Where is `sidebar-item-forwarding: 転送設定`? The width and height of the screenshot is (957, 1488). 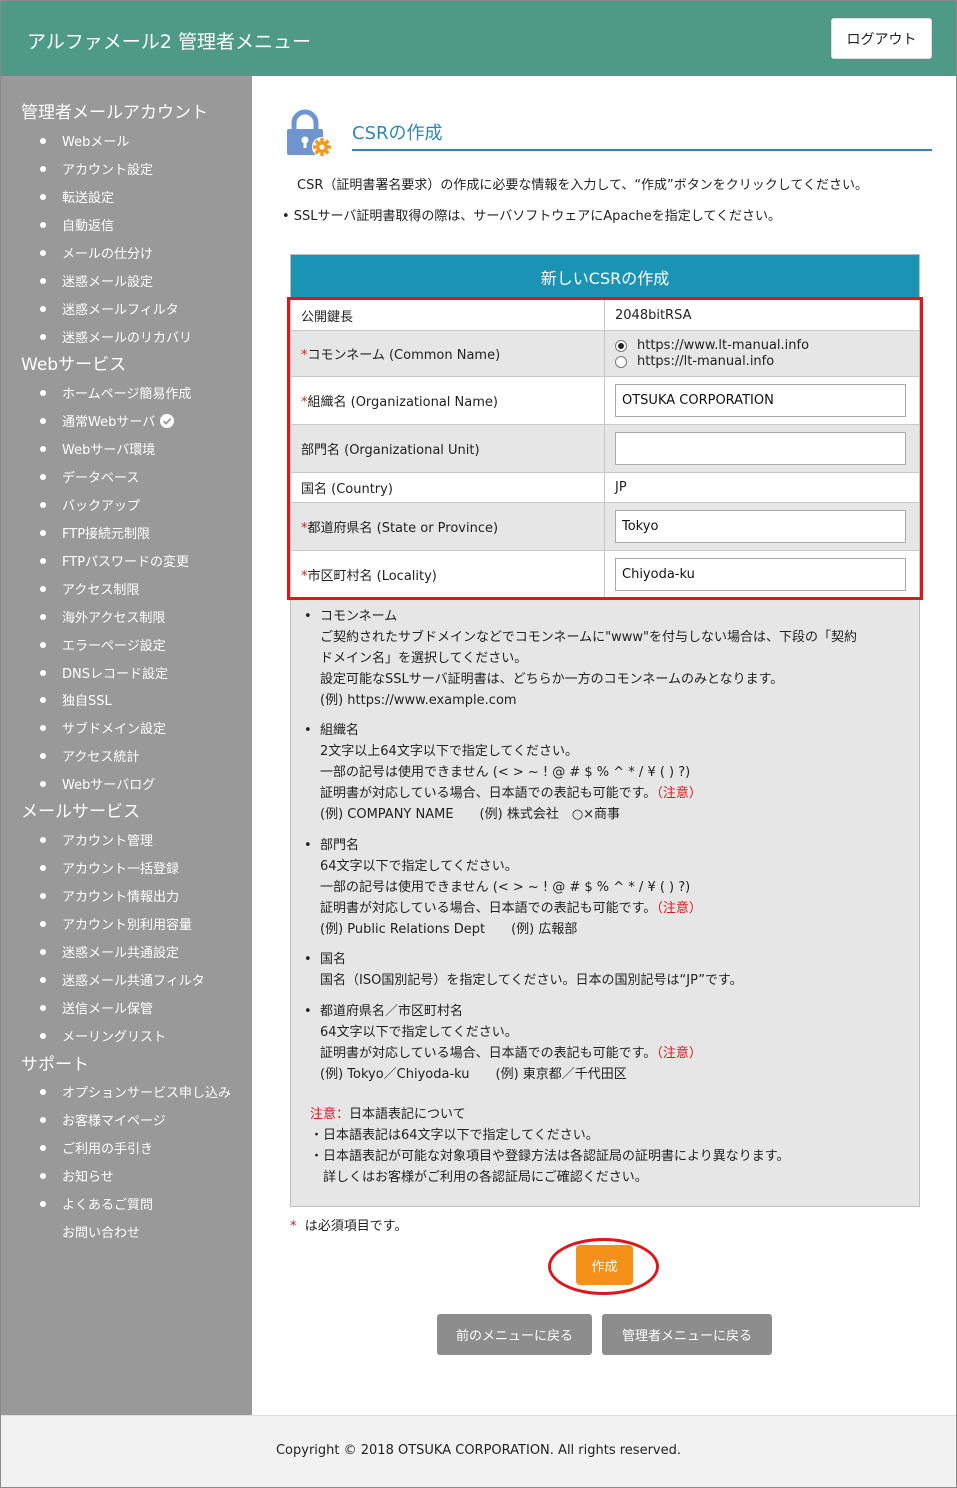
sidebar-item-forwarding: 転送設定 is located at coordinates (77, 196).